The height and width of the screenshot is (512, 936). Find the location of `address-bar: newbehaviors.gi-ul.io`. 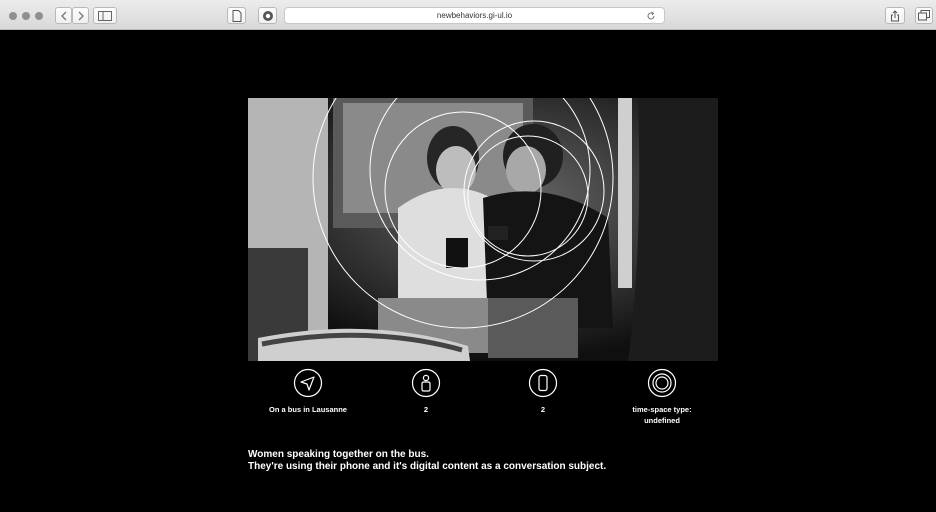

address-bar: newbehaviors.gi-ul.io is located at coordinates (474, 15).